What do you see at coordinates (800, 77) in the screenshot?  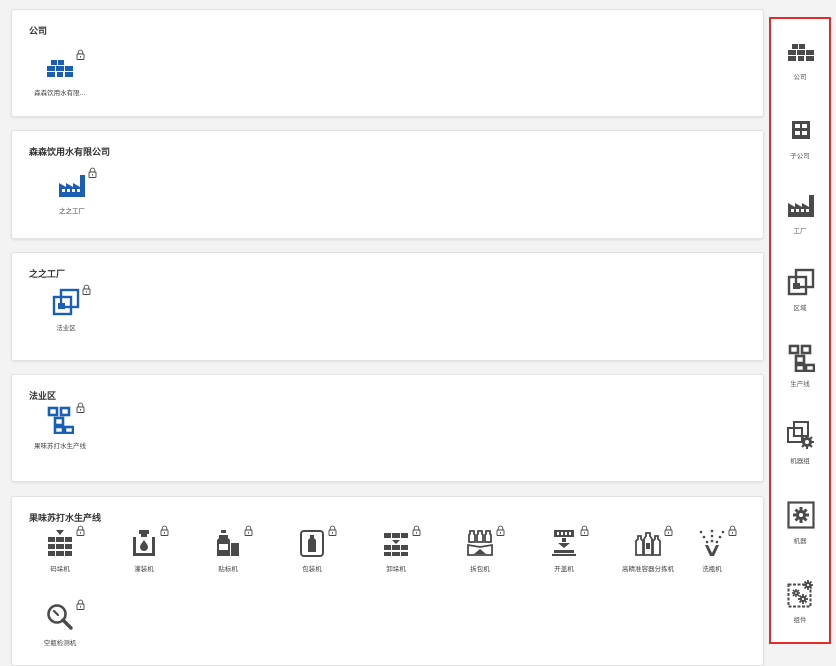 I see `sidebar-item-label: 公司` at bounding box center [800, 77].